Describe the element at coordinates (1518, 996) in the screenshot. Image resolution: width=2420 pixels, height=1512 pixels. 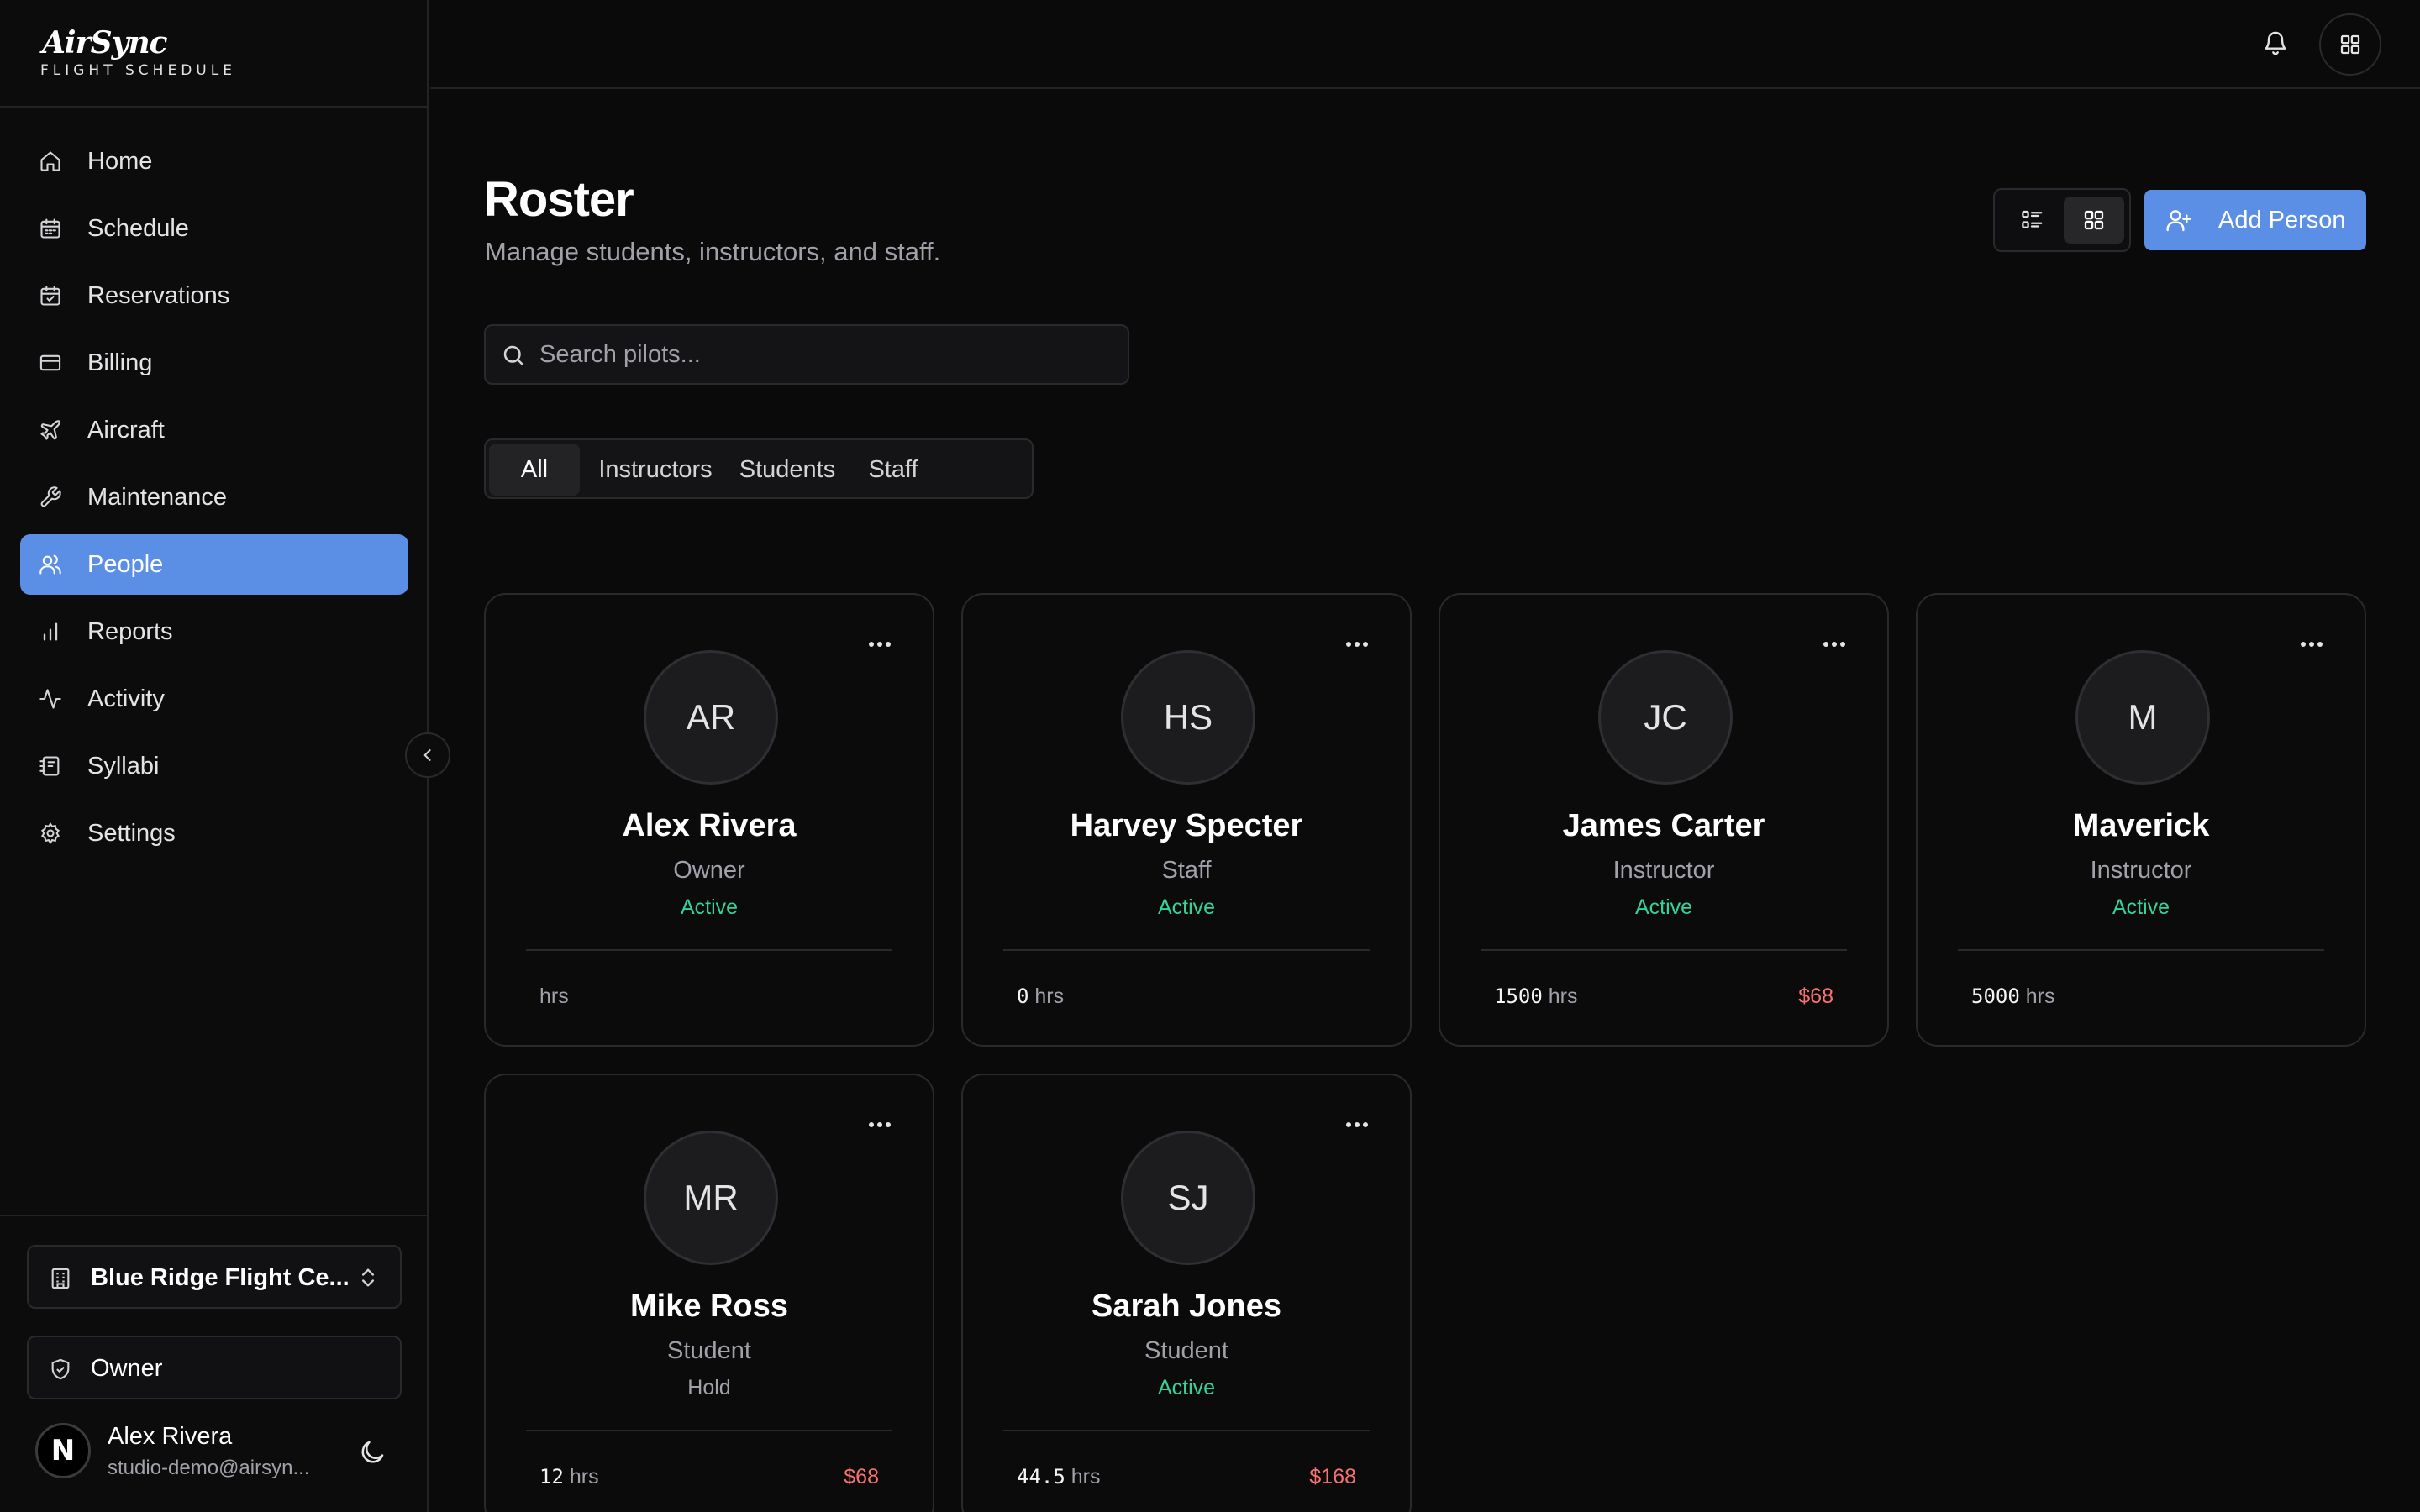
I see `hours-value: 1500` at that location.